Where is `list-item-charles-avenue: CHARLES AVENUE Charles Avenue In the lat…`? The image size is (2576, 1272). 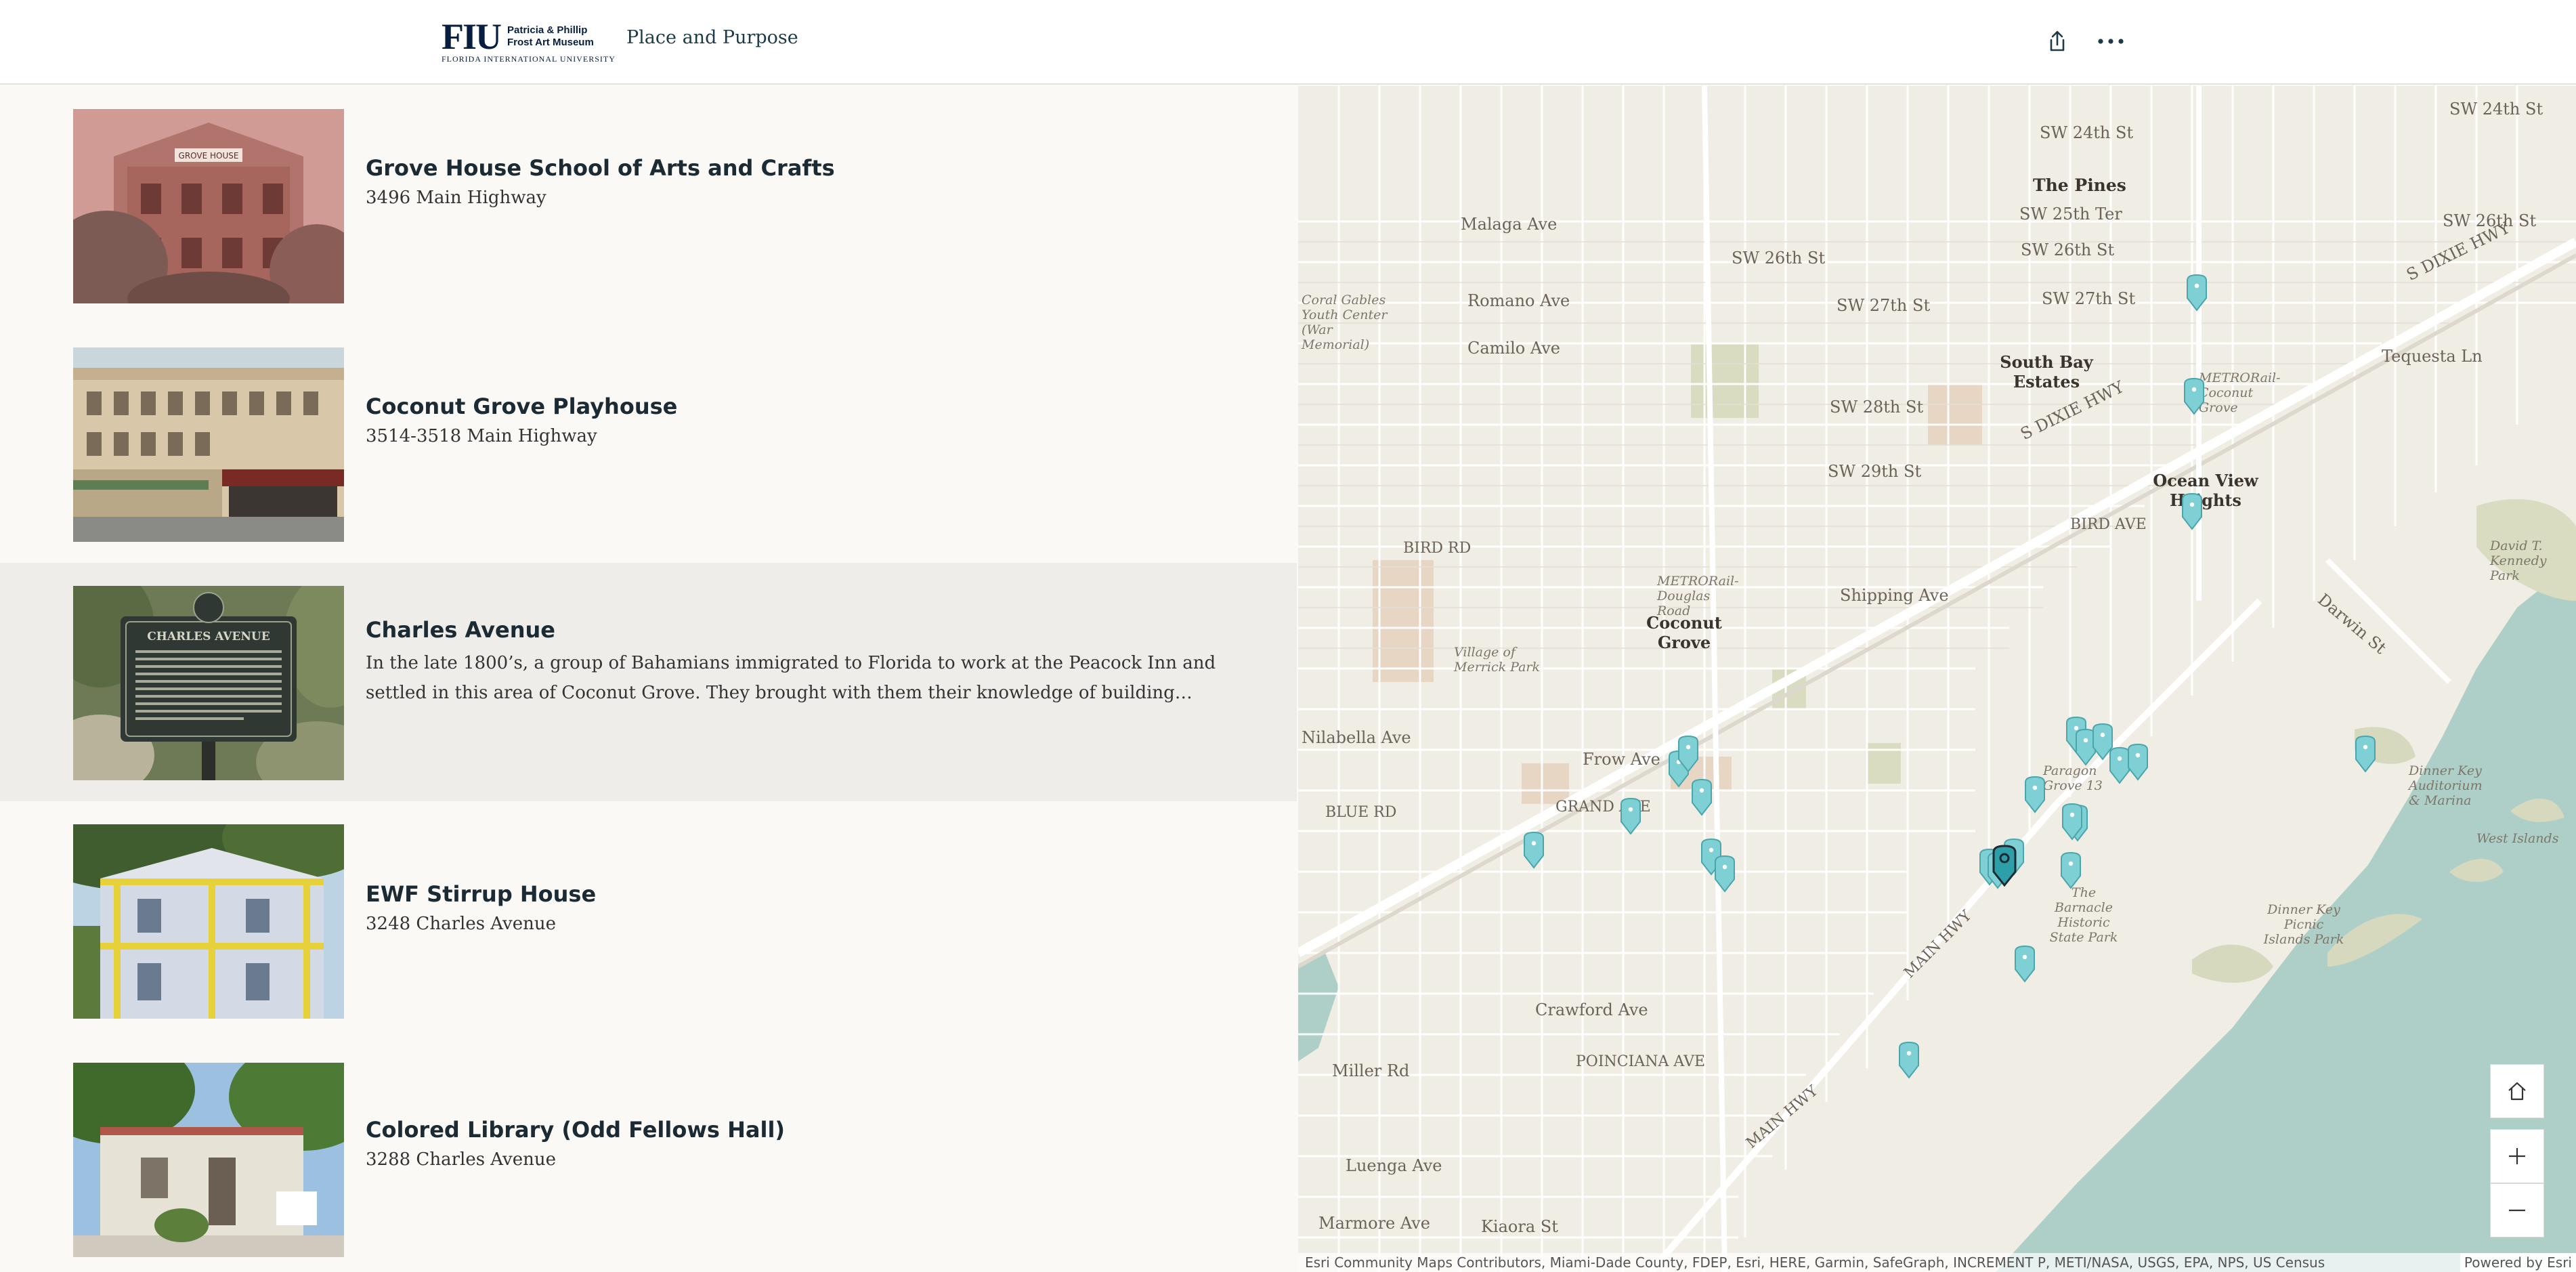
list-item-charles-avenue: CHARLES AVENUE Charles Avenue In the lat… is located at coordinates (648, 682).